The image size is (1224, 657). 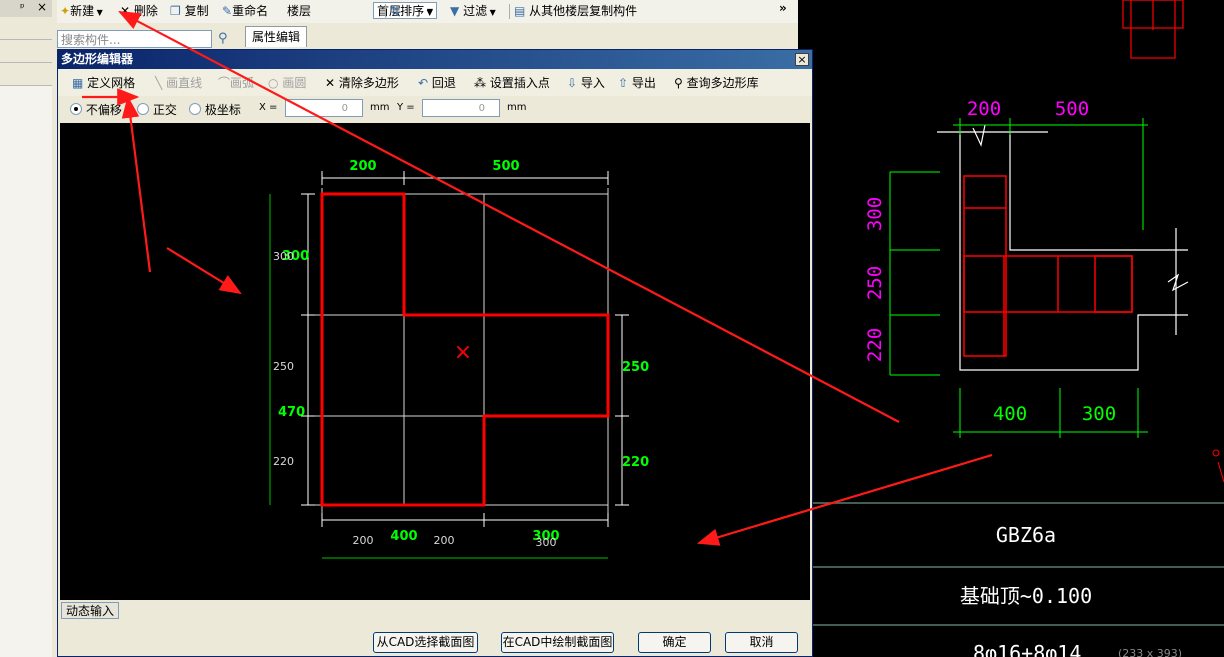 I want to click on export-icon: ⇧, so click(x=623, y=83).